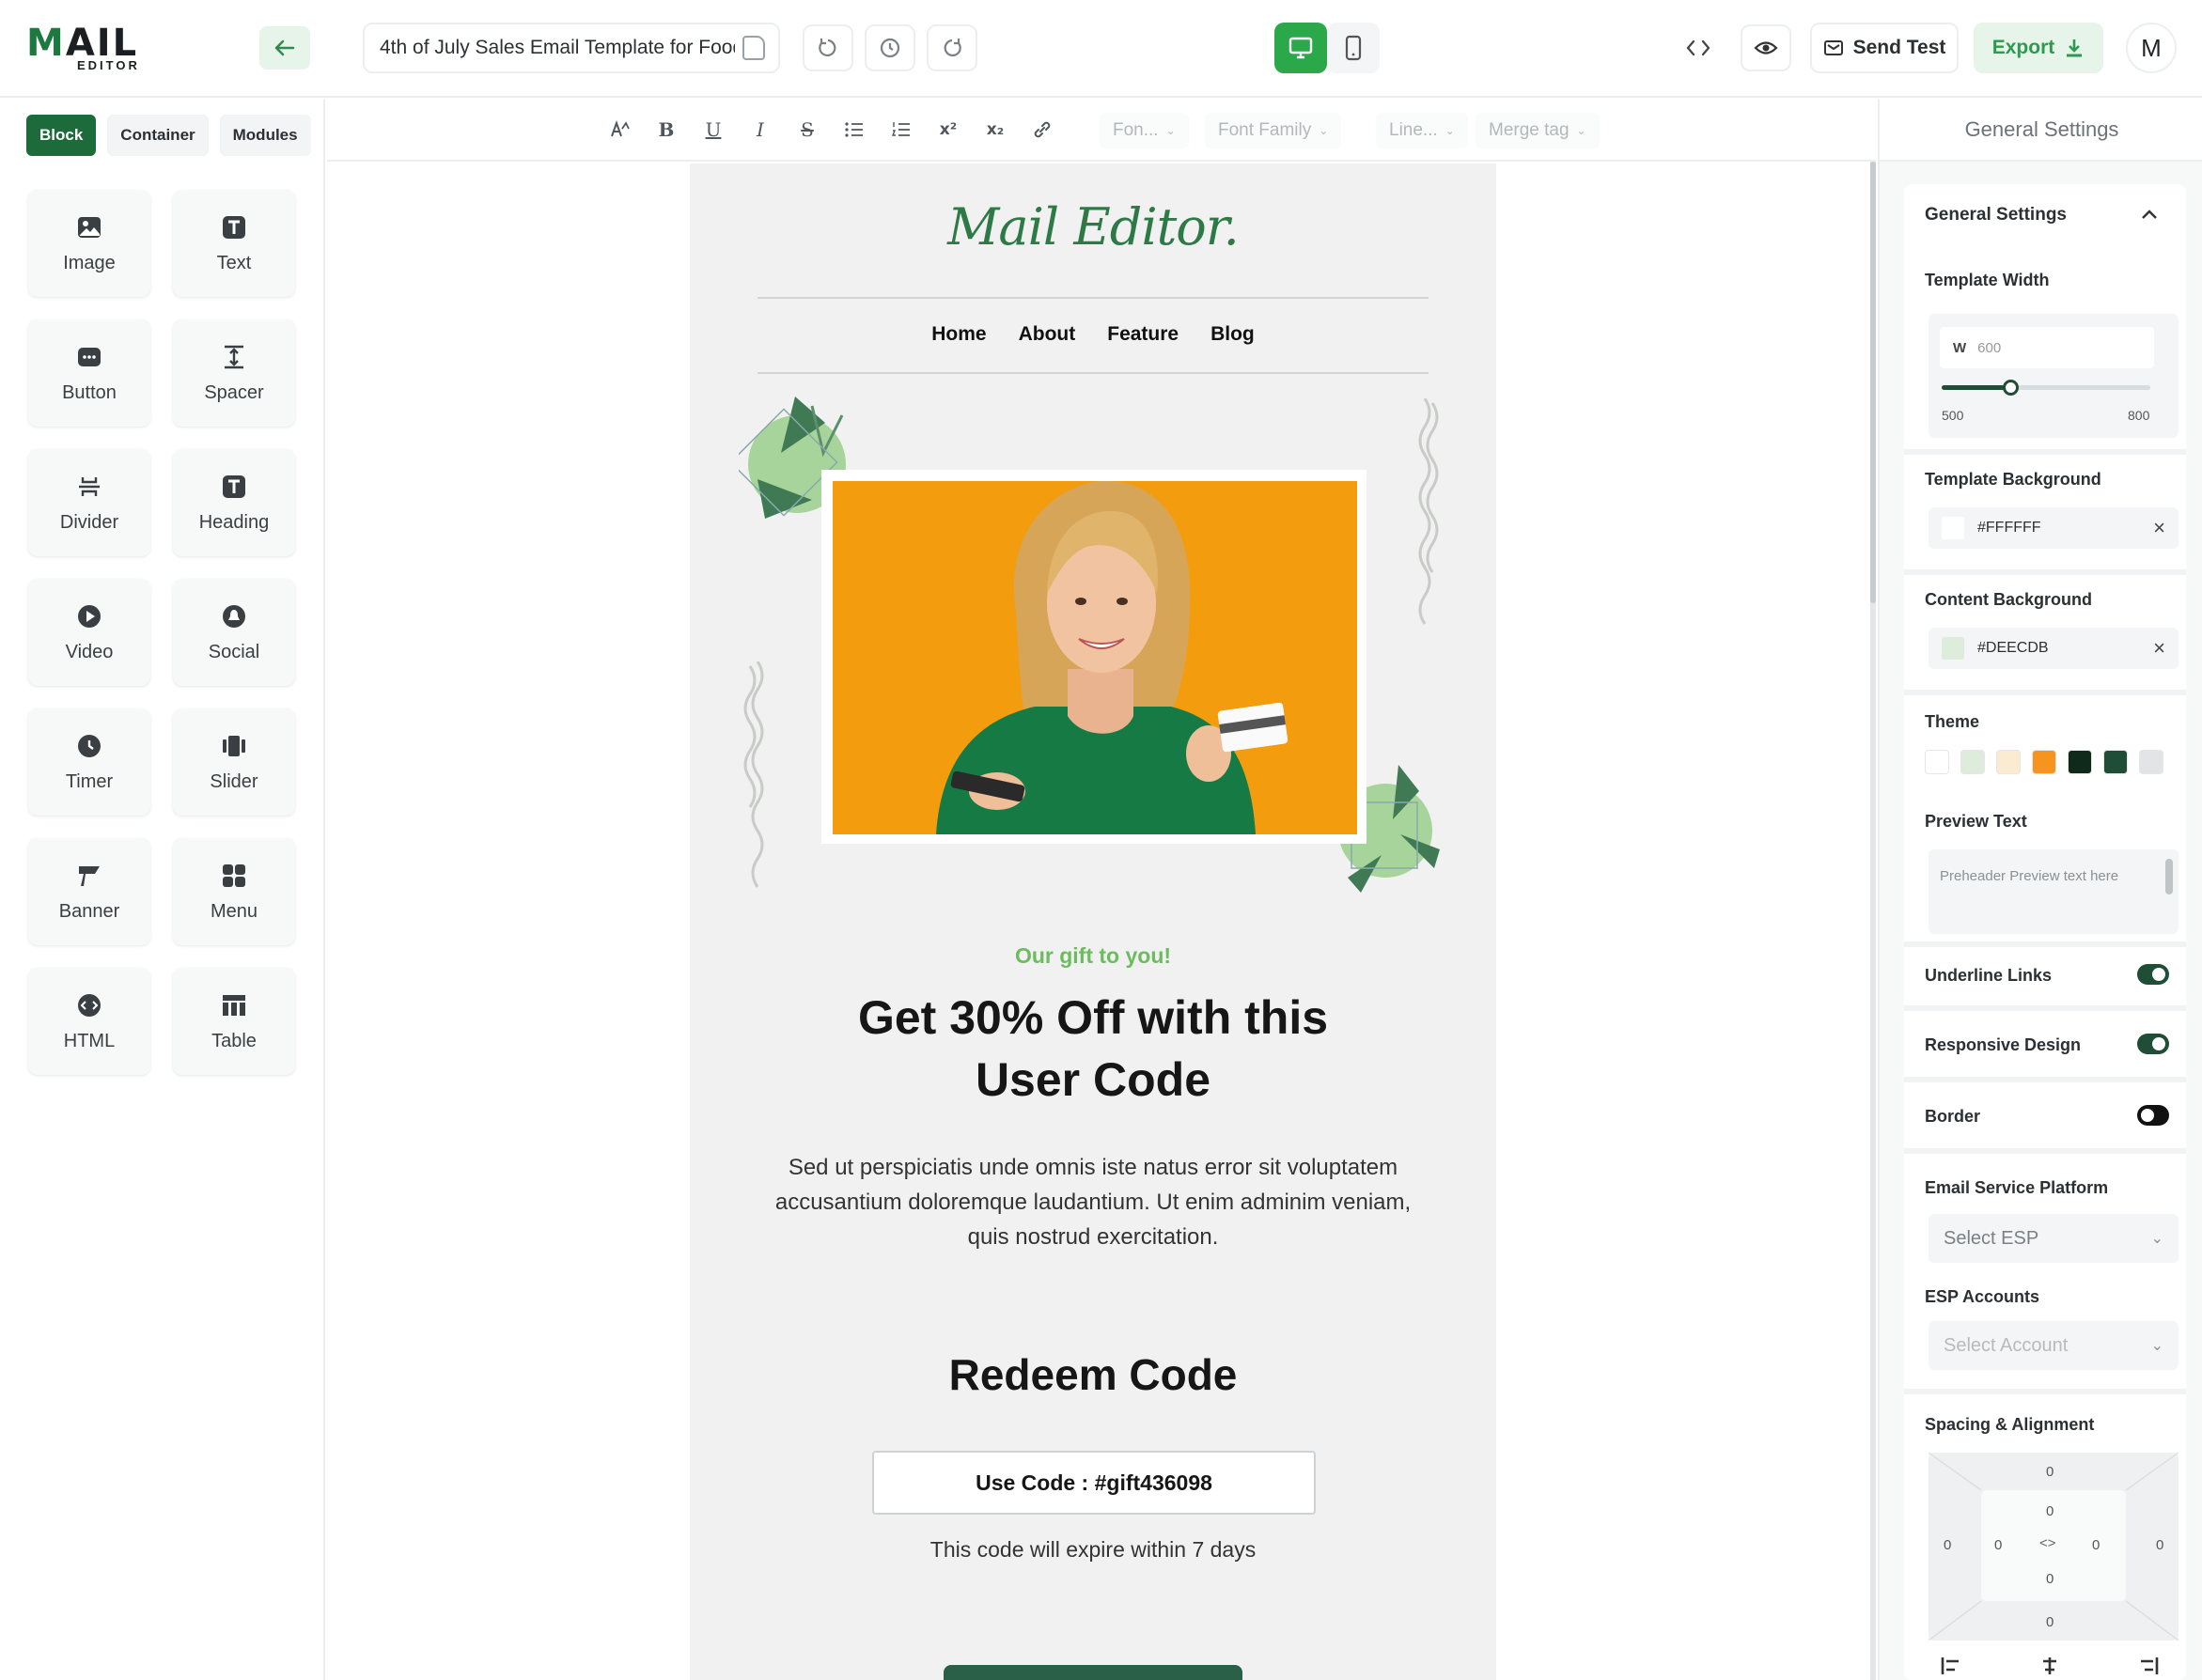  Describe the element at coordinates (958, 334) in the screenshot. I see `nav-item-home: Home` at that location.